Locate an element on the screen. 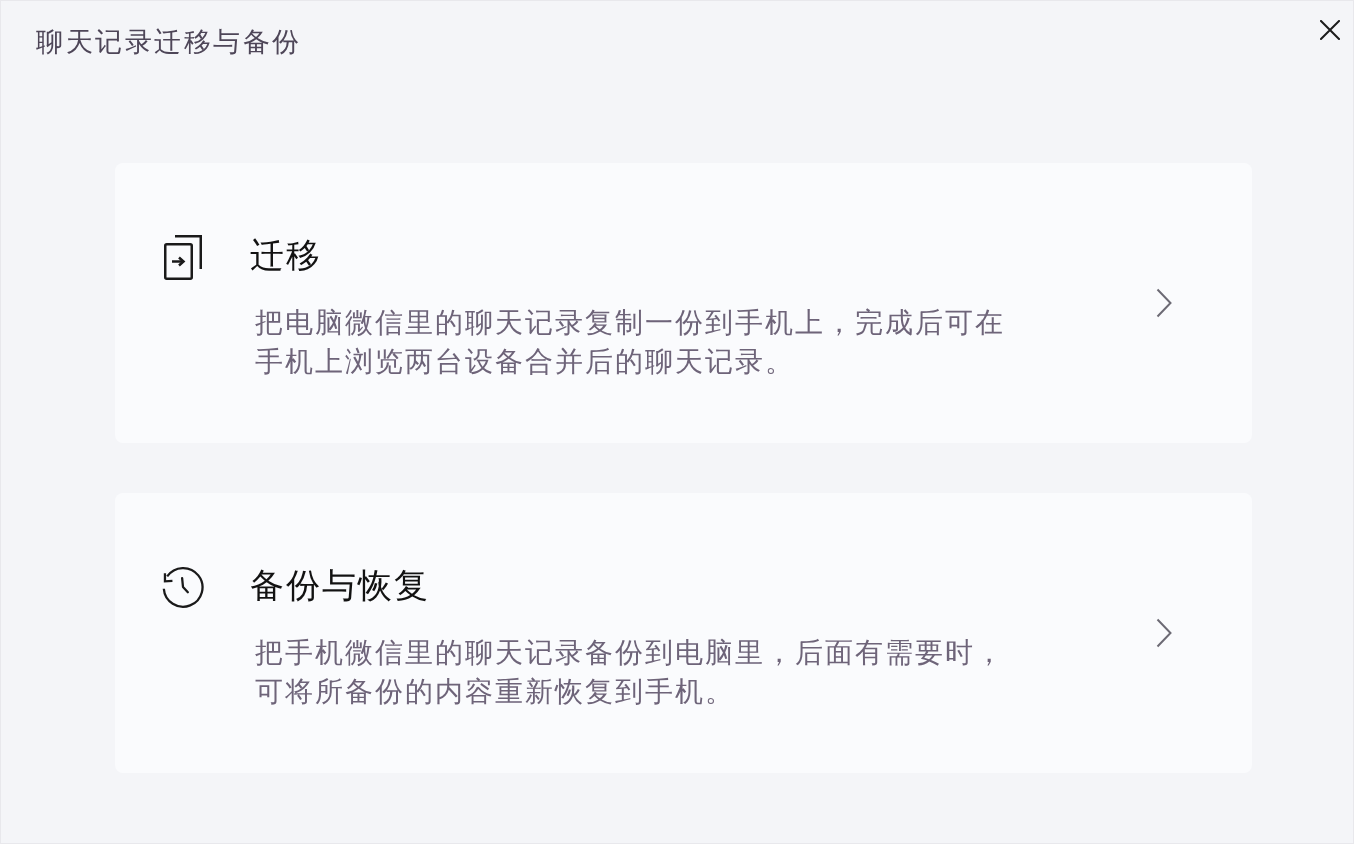 The height and width of the screenshot is (844, 1354). option-description: 把电脑微信里的聊天记录复制一份到手机上，完成后可在手机上浏览两台设备合并后的聊天记录。 is located at coordinates (630, 342).